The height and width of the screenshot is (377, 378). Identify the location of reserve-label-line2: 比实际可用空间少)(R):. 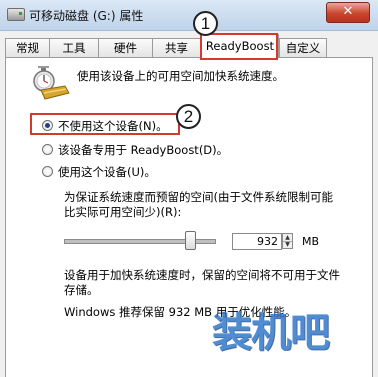
(123, 212).